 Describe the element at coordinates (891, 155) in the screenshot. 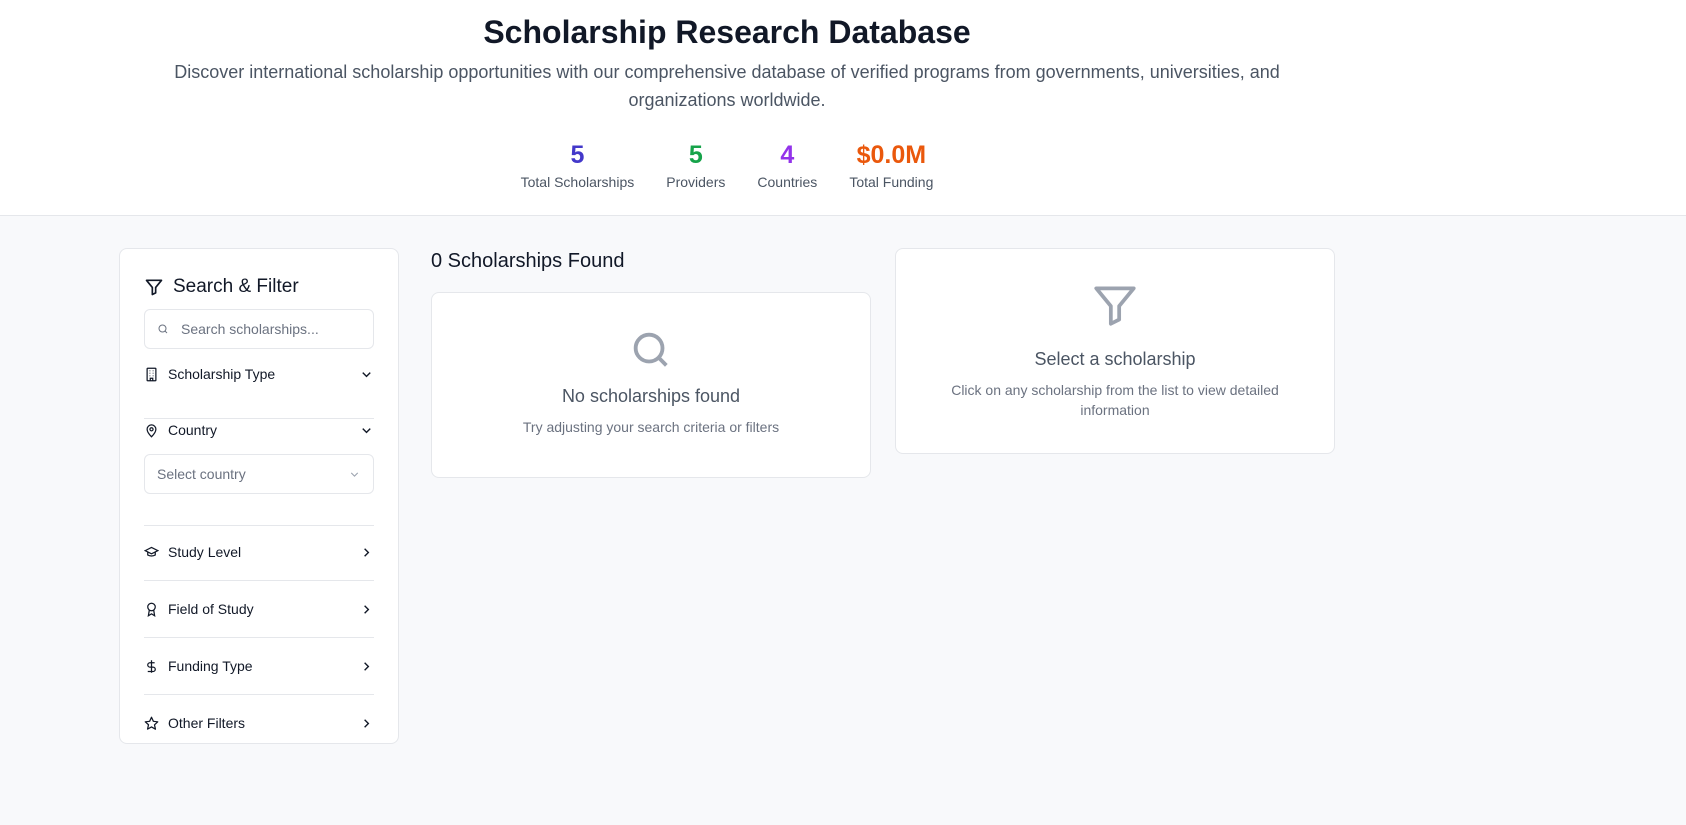

I see `stat-value: $0.0M` at that location.